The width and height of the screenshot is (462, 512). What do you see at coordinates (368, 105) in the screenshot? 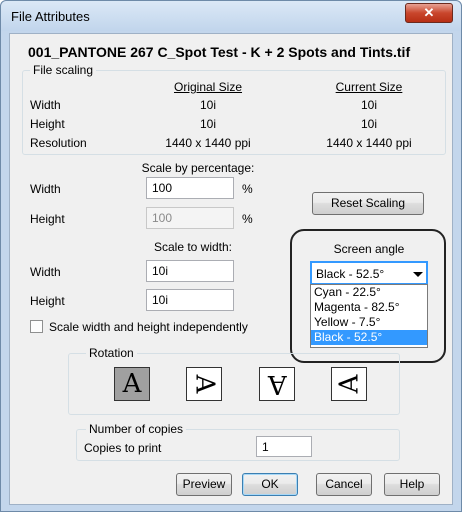
I see `current-width: 10i` at bounding box center [368, 105].